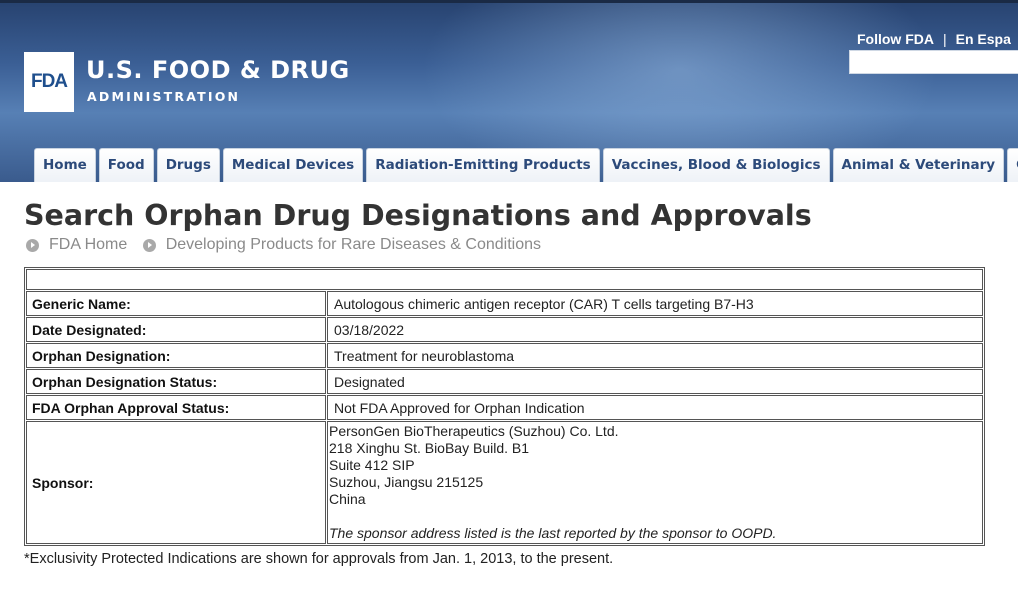 This screenshot has height=589, width=1018. I want to click on table-row: Date Designated: 03/18/2022, so click(504, 329).